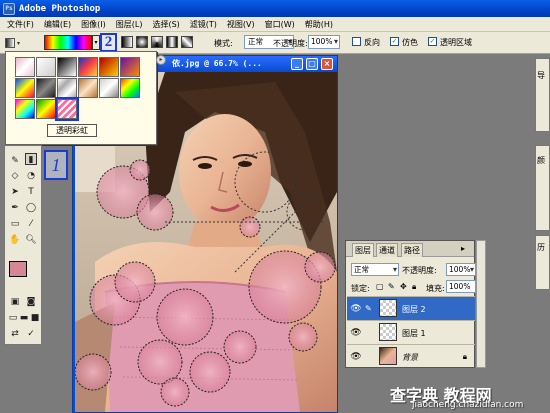  I want to click on dither-label: 仿色, so click(410, 42).